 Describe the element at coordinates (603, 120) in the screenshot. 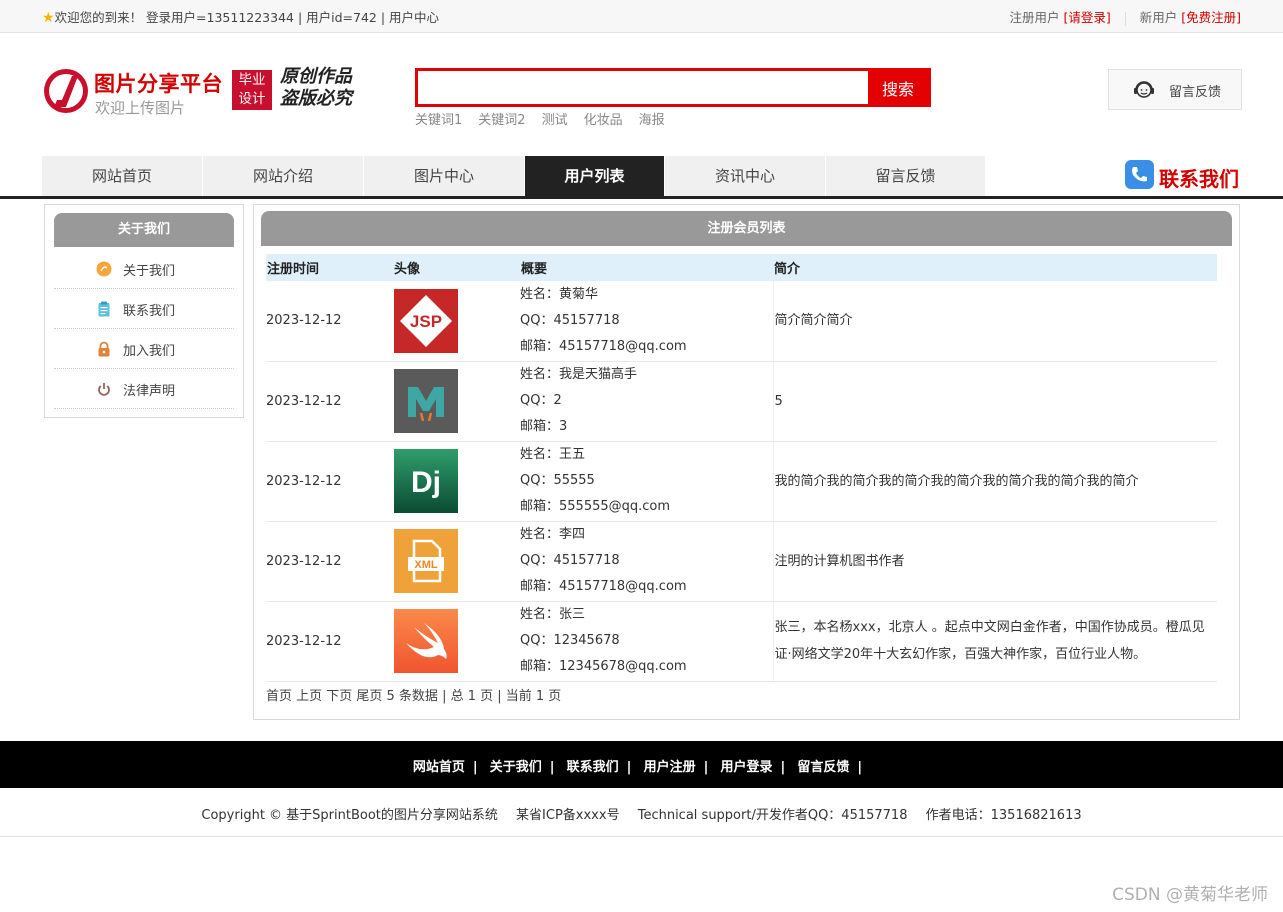

I see `hot-keyword-link: 化妆品` at that location.